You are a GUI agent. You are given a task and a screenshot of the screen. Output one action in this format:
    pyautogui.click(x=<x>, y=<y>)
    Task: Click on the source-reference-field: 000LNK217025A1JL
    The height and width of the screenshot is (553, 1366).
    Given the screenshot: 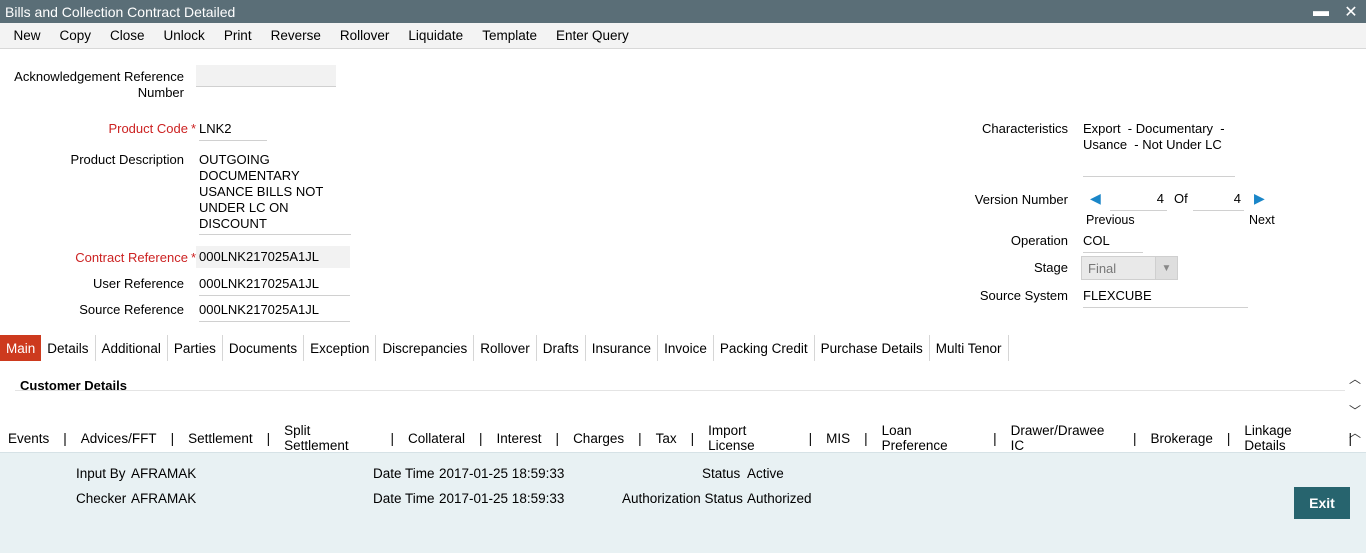 What is the action you would take?
    pyautogui.click(x=274, y=312)
    